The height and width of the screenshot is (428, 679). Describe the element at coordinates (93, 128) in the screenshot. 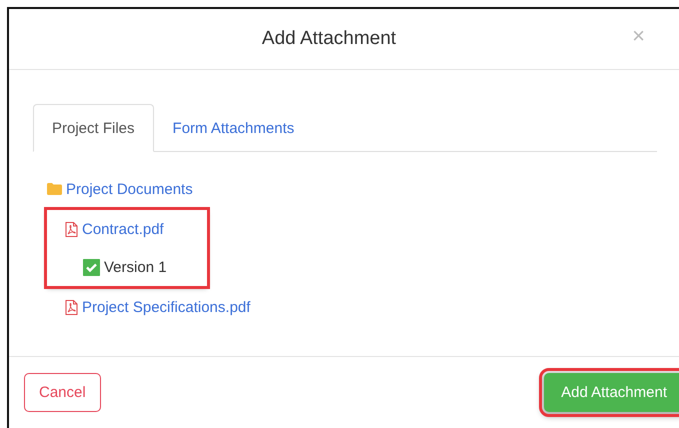

I see `tab: Project Files` at that location.